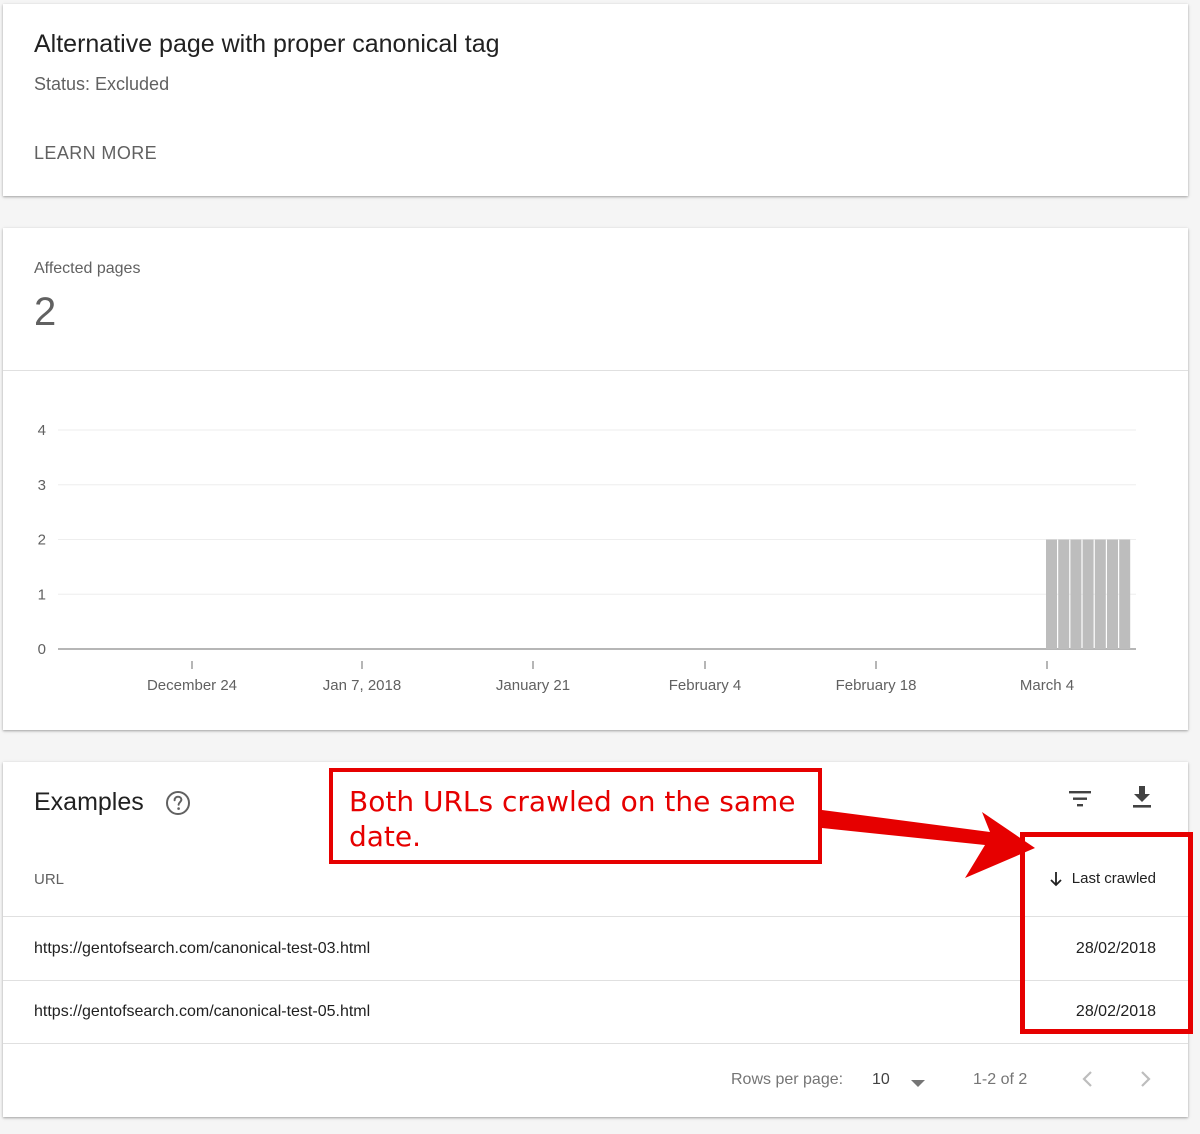 This screenshot has width=1200, height=1134. Describe the element at coordinates (533, 685) in the screenshot. I see `x-tick-label: January 21` at that location.